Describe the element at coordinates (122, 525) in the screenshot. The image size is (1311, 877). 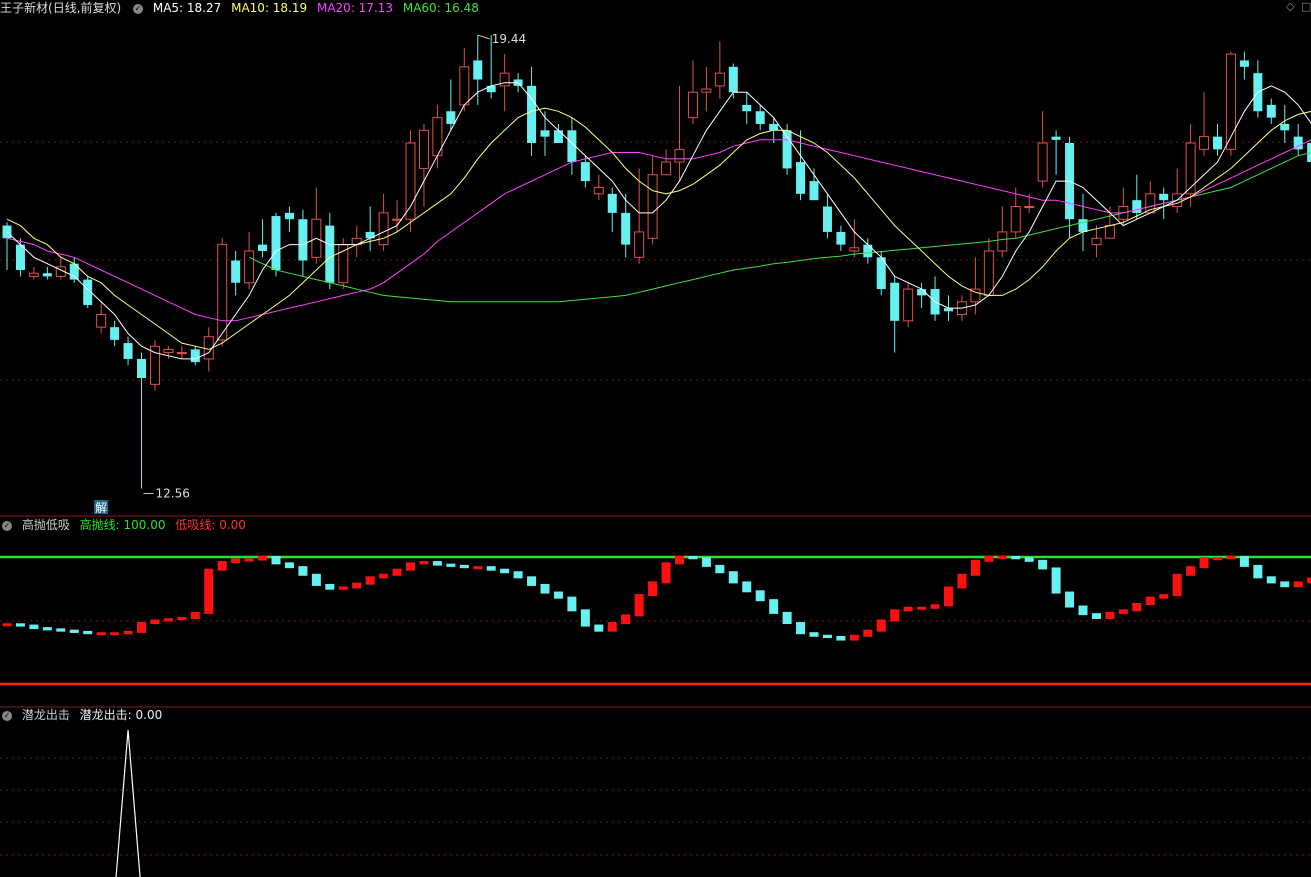
I see `high-line-label: 高抛线: 100.00` at that location.